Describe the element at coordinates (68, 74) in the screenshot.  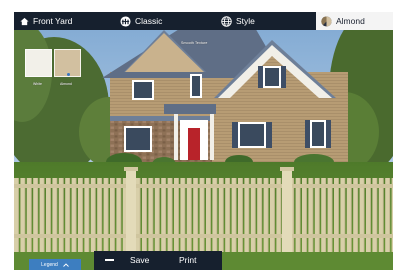
I see `selected-indicator-icon` at that location.